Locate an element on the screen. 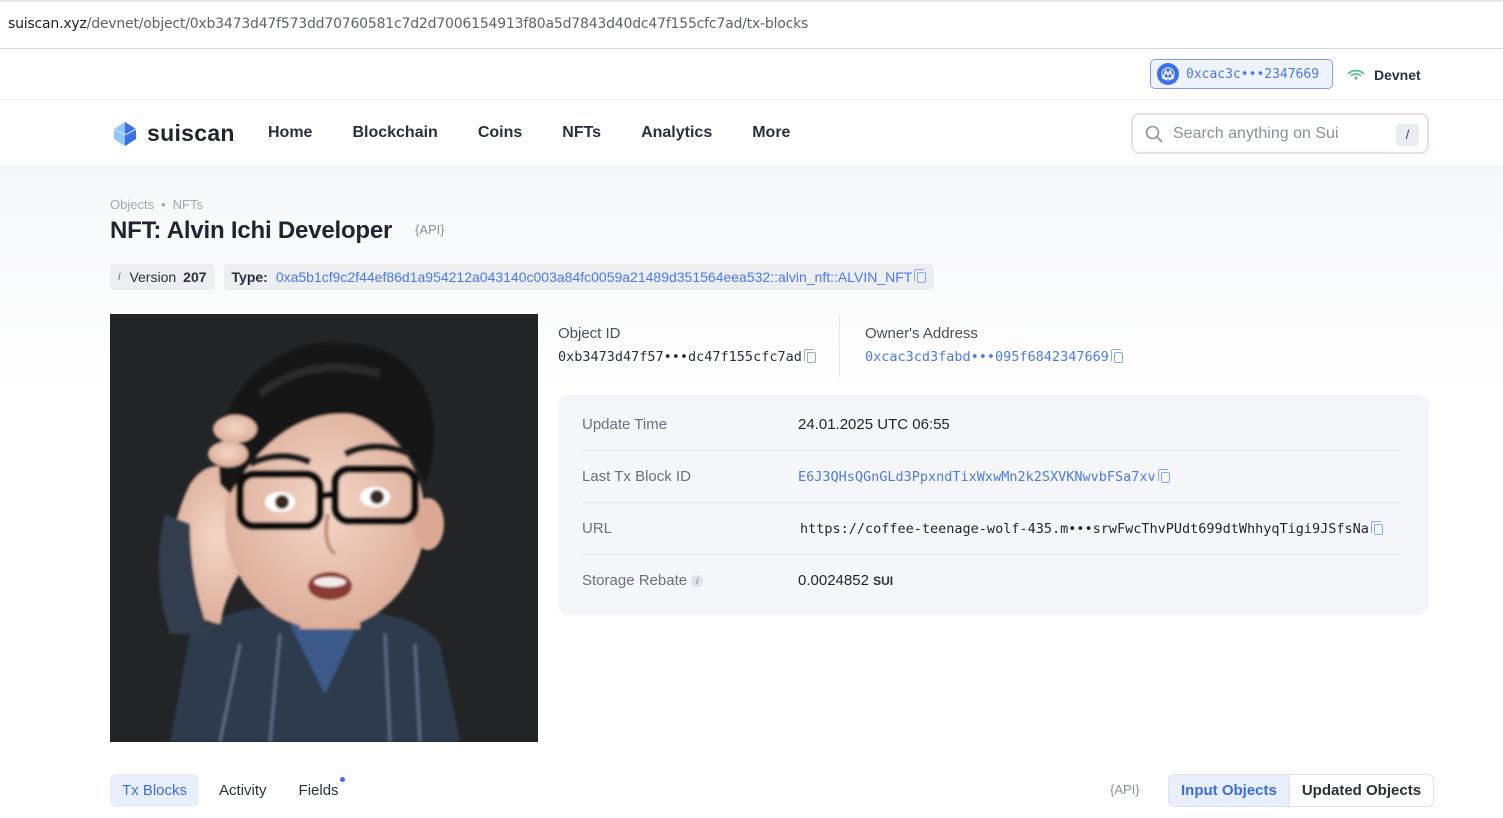  nav-item-nfts: NFTs is located at coordinates (581, 133).